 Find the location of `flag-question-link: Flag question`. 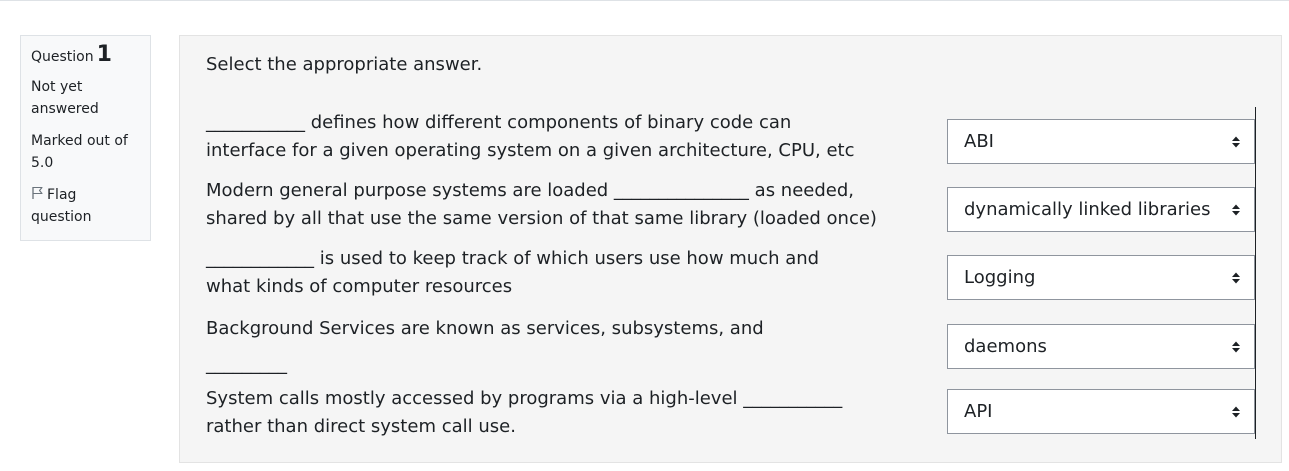

flag-question-link: Flag question is located at coordinates (85, 206).